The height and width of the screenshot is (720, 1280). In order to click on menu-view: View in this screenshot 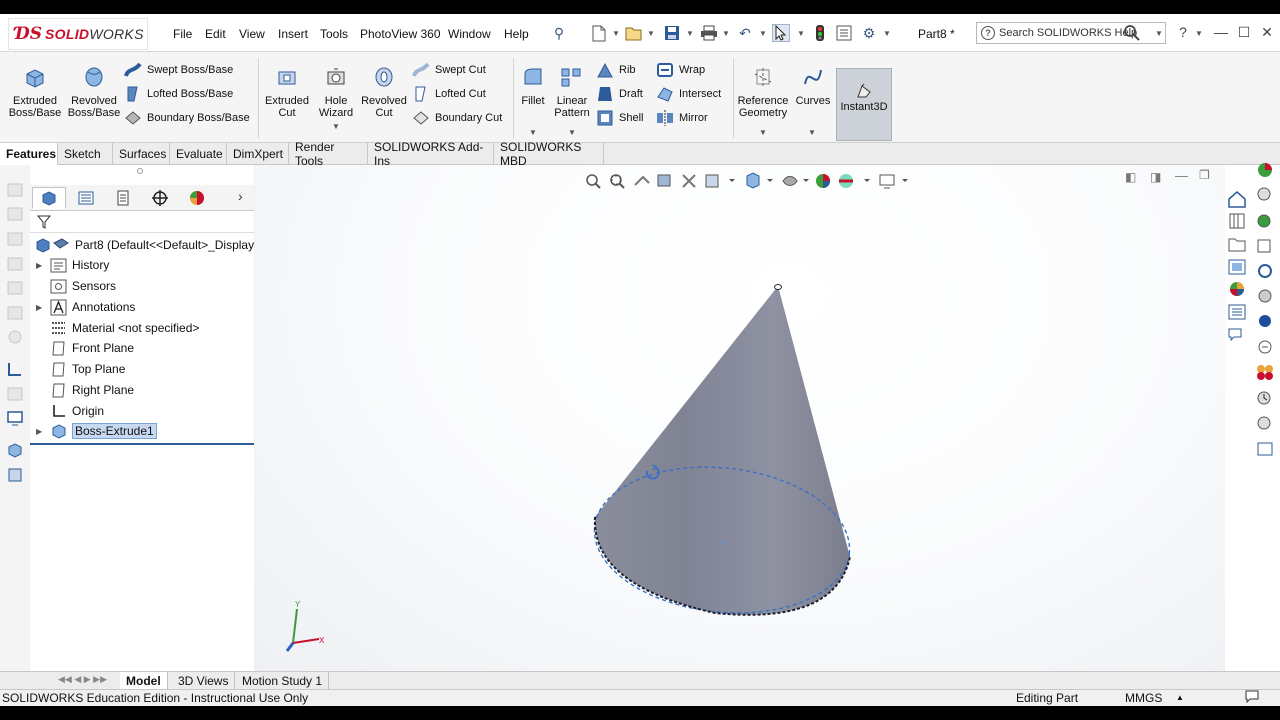, I will do `click(252, 34)`.